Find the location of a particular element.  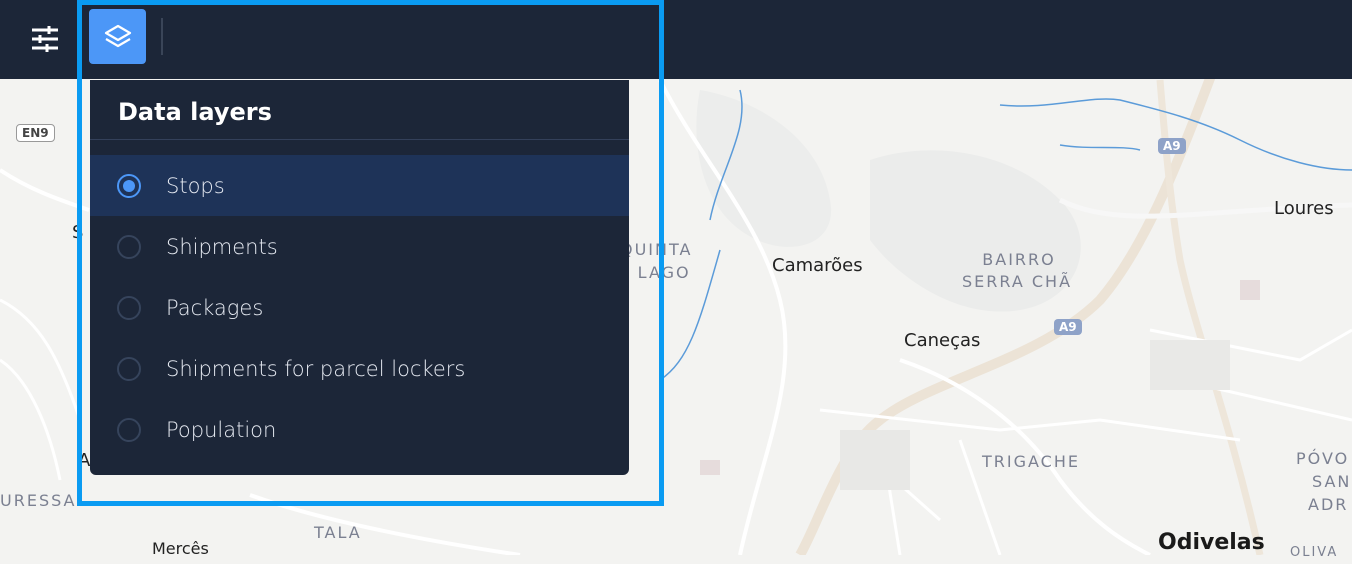

map-label-povoa: PÓVO is located at coordinates (1323, 458).